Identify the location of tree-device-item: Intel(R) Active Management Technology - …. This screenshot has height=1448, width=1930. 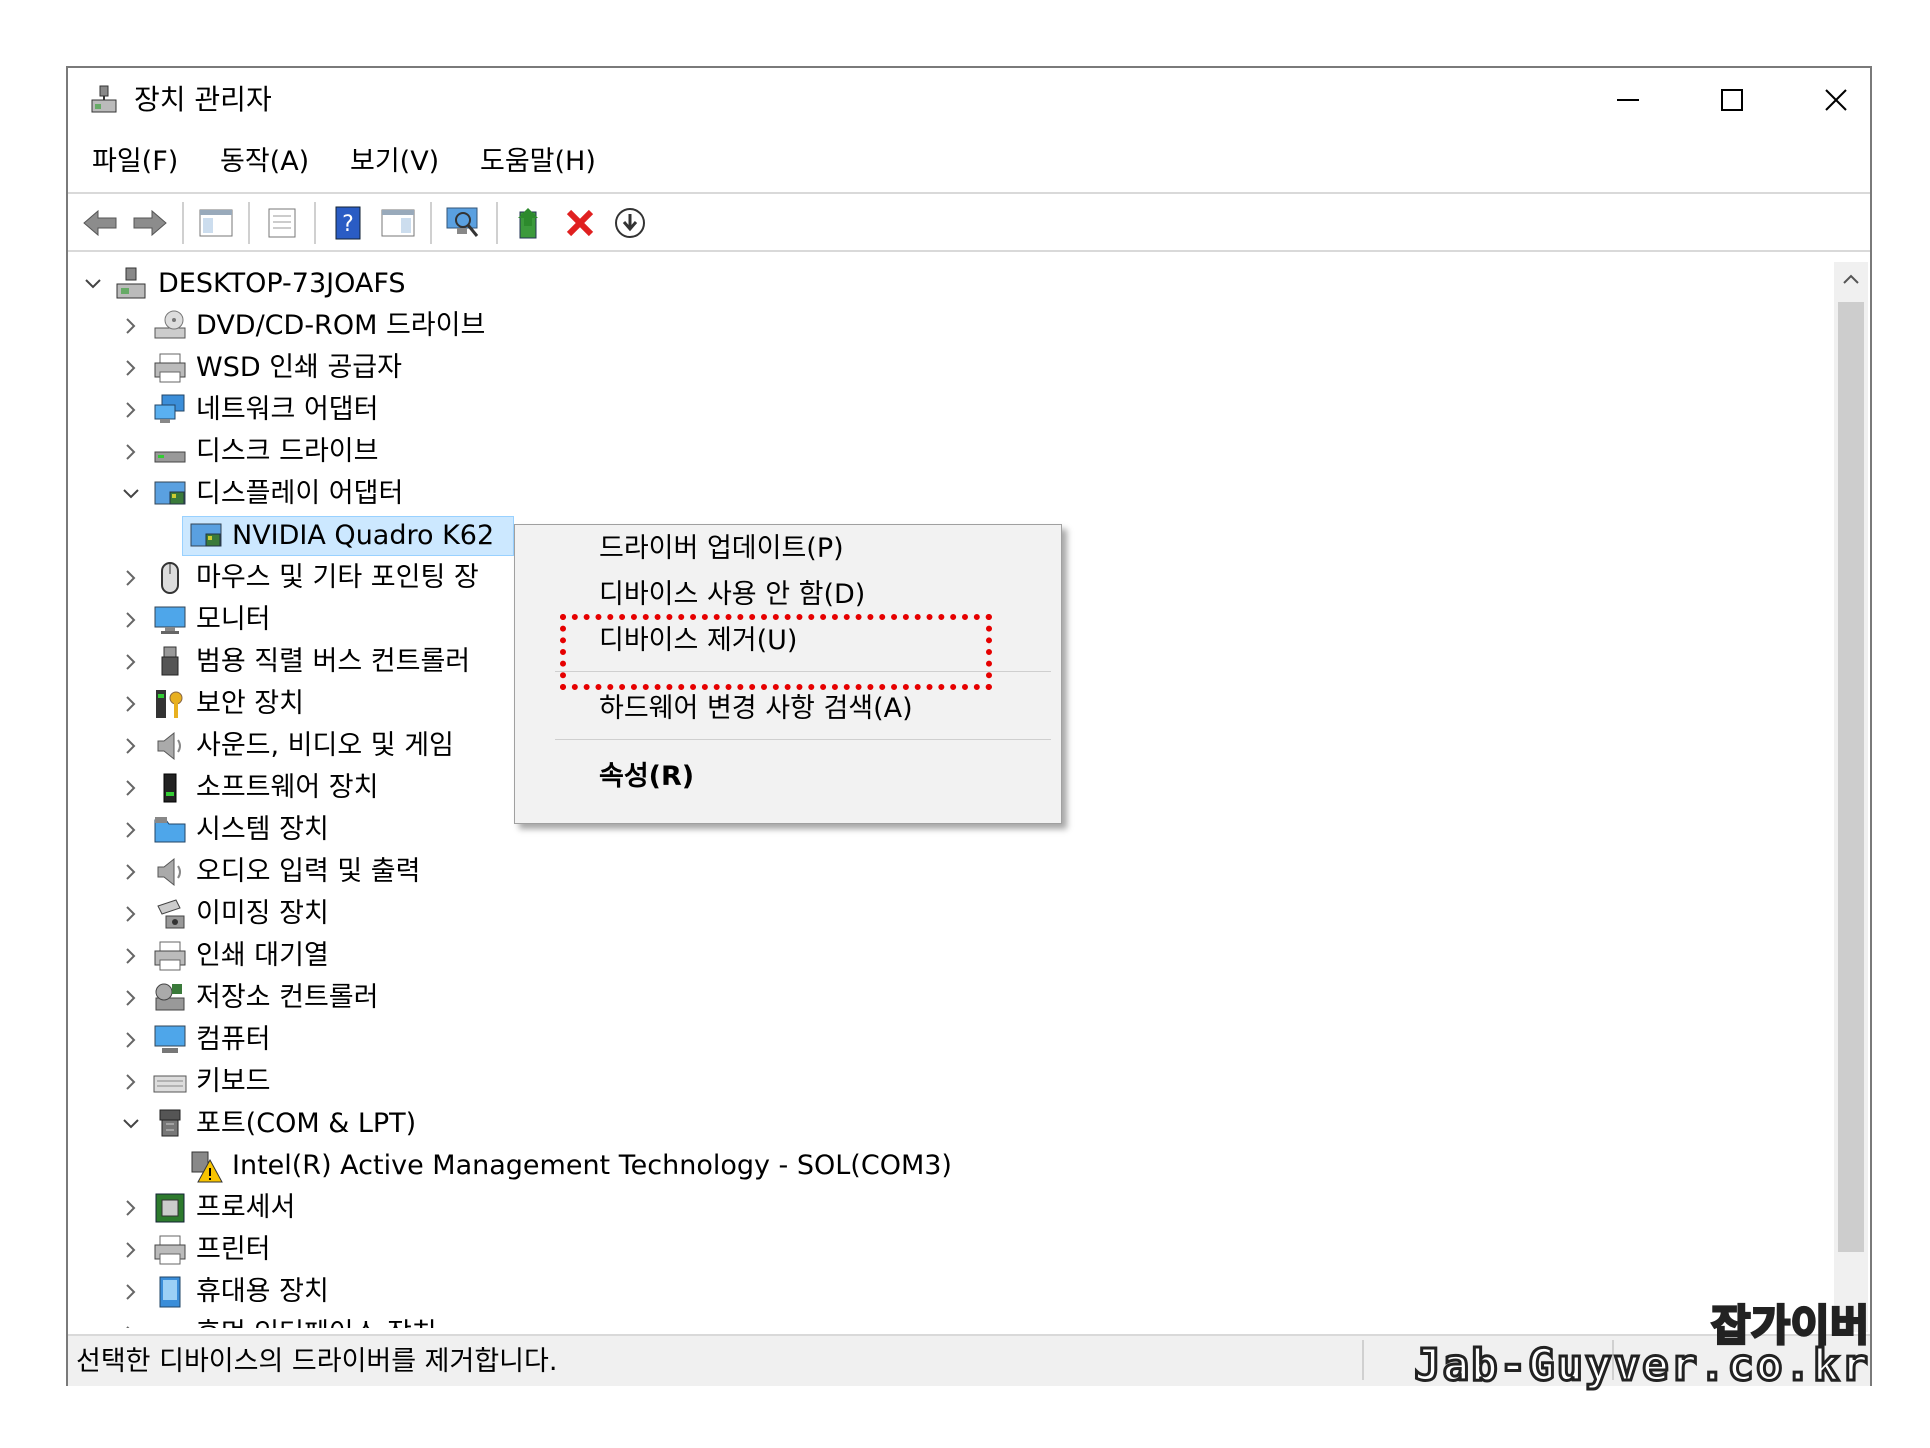
(922, 1166).